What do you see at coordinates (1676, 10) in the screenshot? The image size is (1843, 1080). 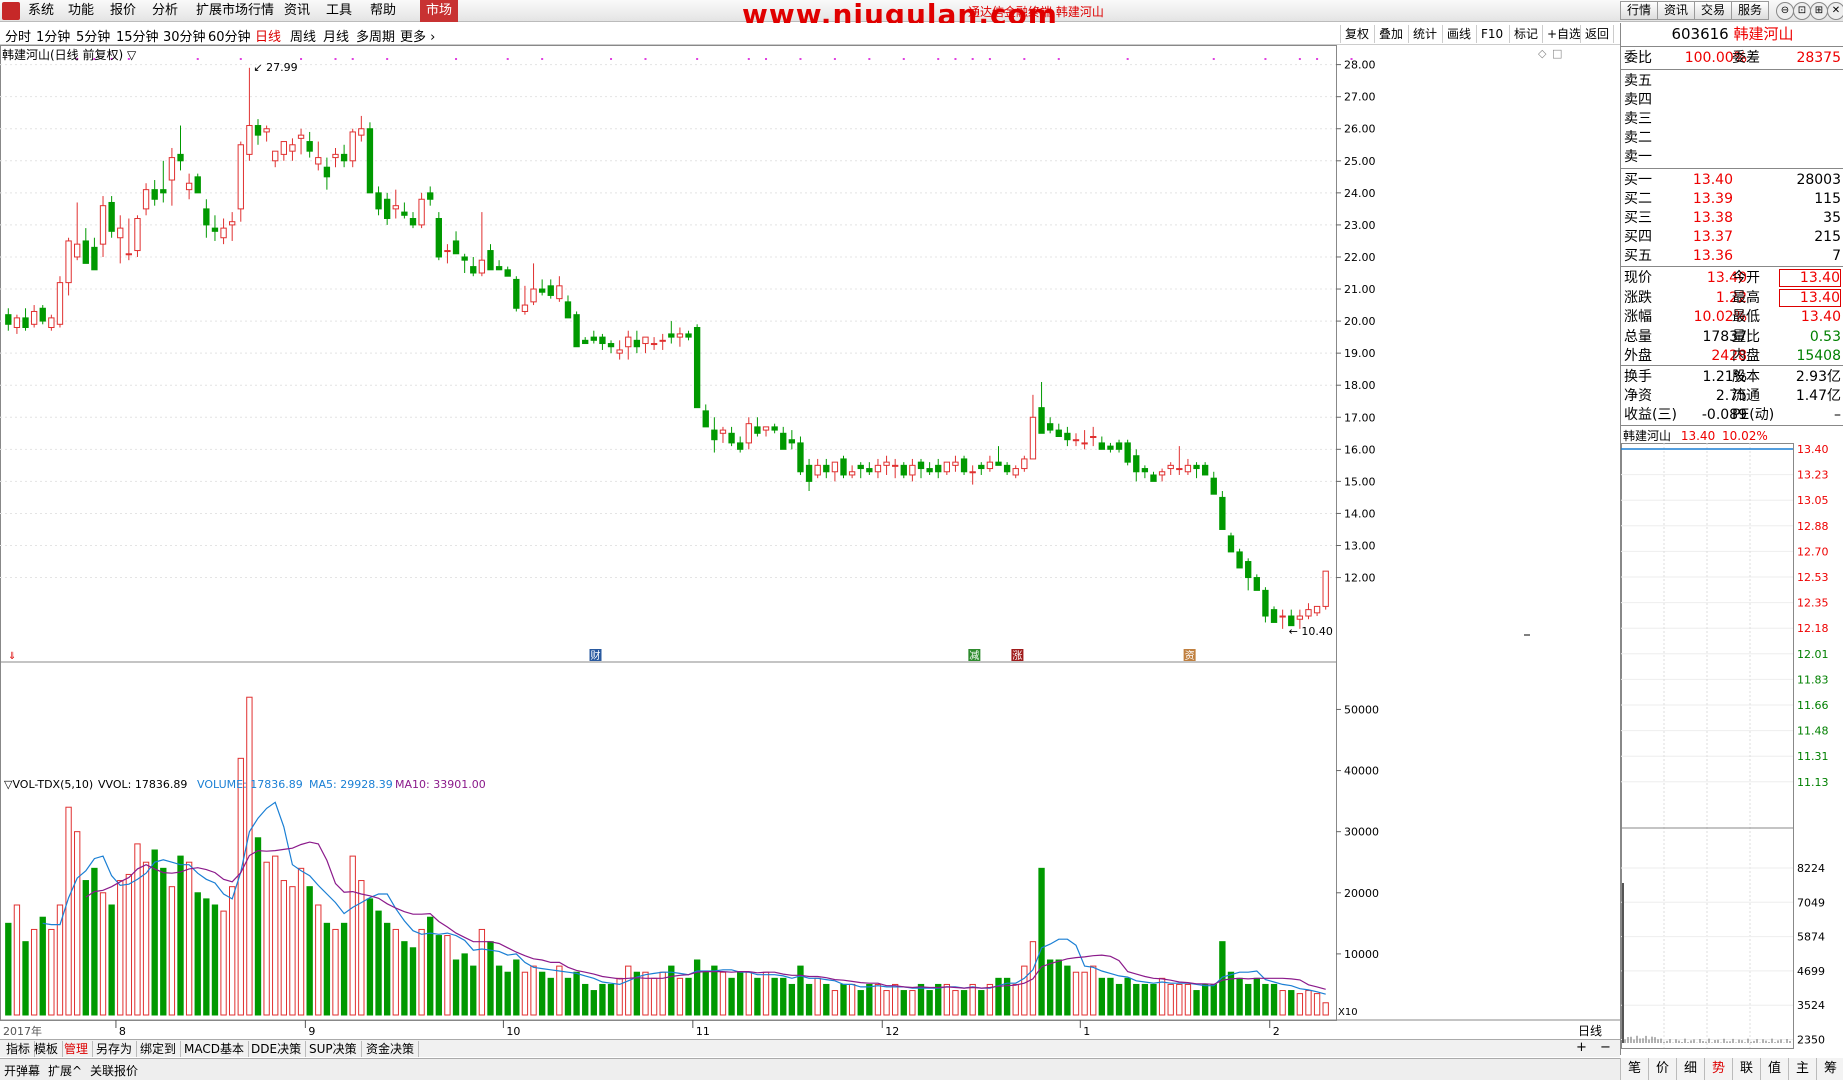 I see `zixun-button: 资讯` at bounding box center [1676, 10].